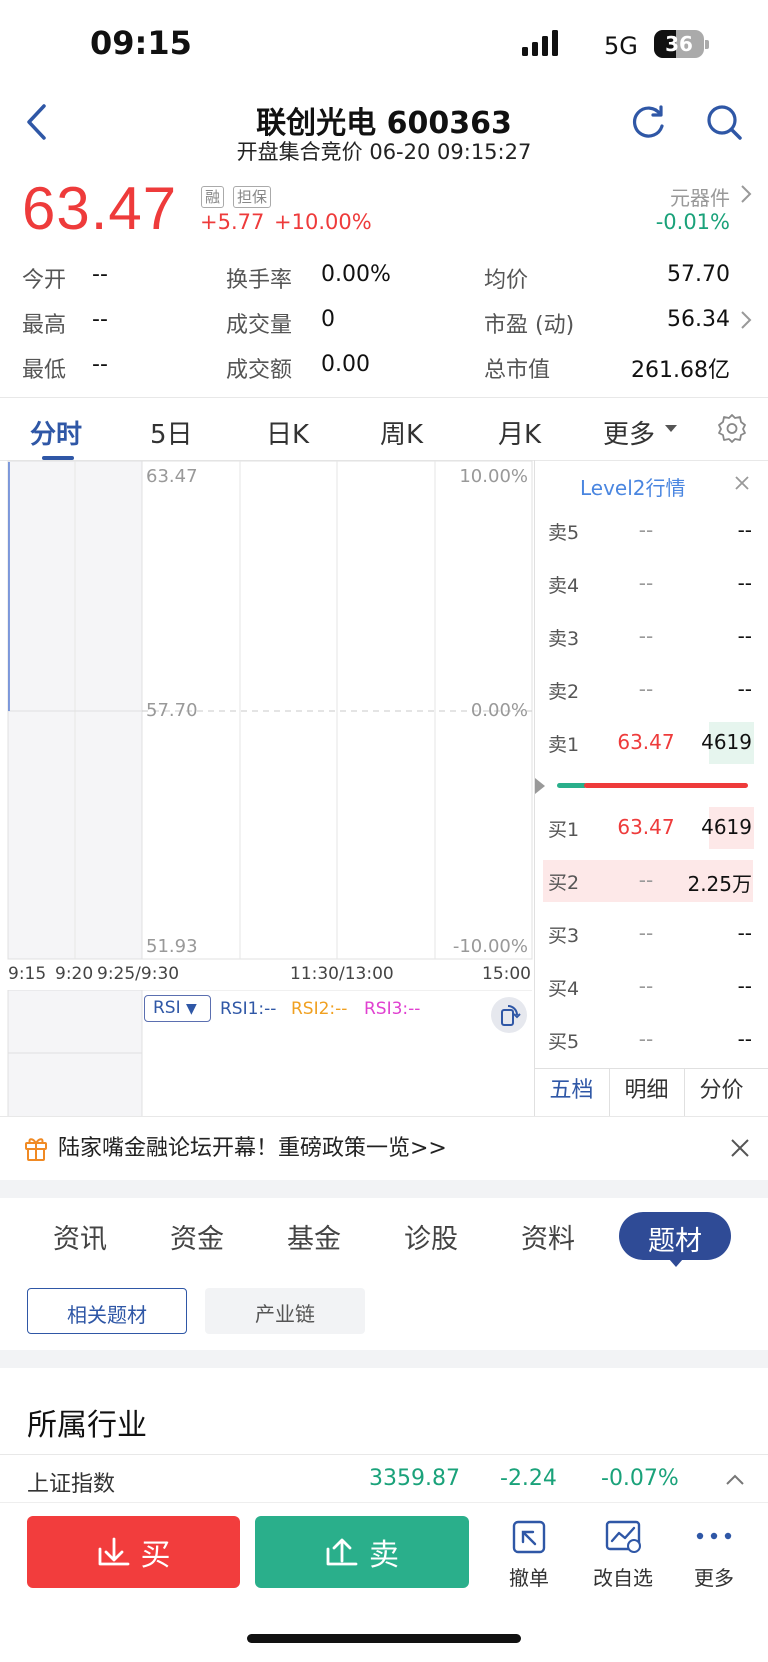 This screenshot has height=1662, width=768. What do you see at coordinates (655, 934) in the screenshot?
I see `order-buy-3: 买3 -- --` at bounding box center [655, 934].